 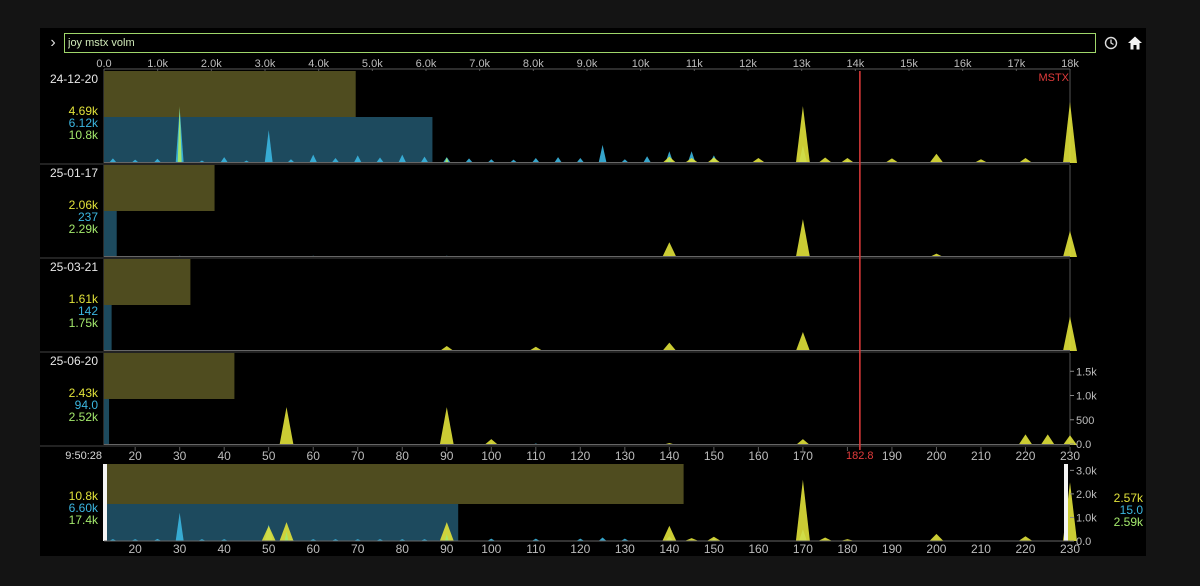 What do you see at coordinates (135, 549) in the screenshot?
I see `summary-strike-label: 20` at bounding box center [135, 549].